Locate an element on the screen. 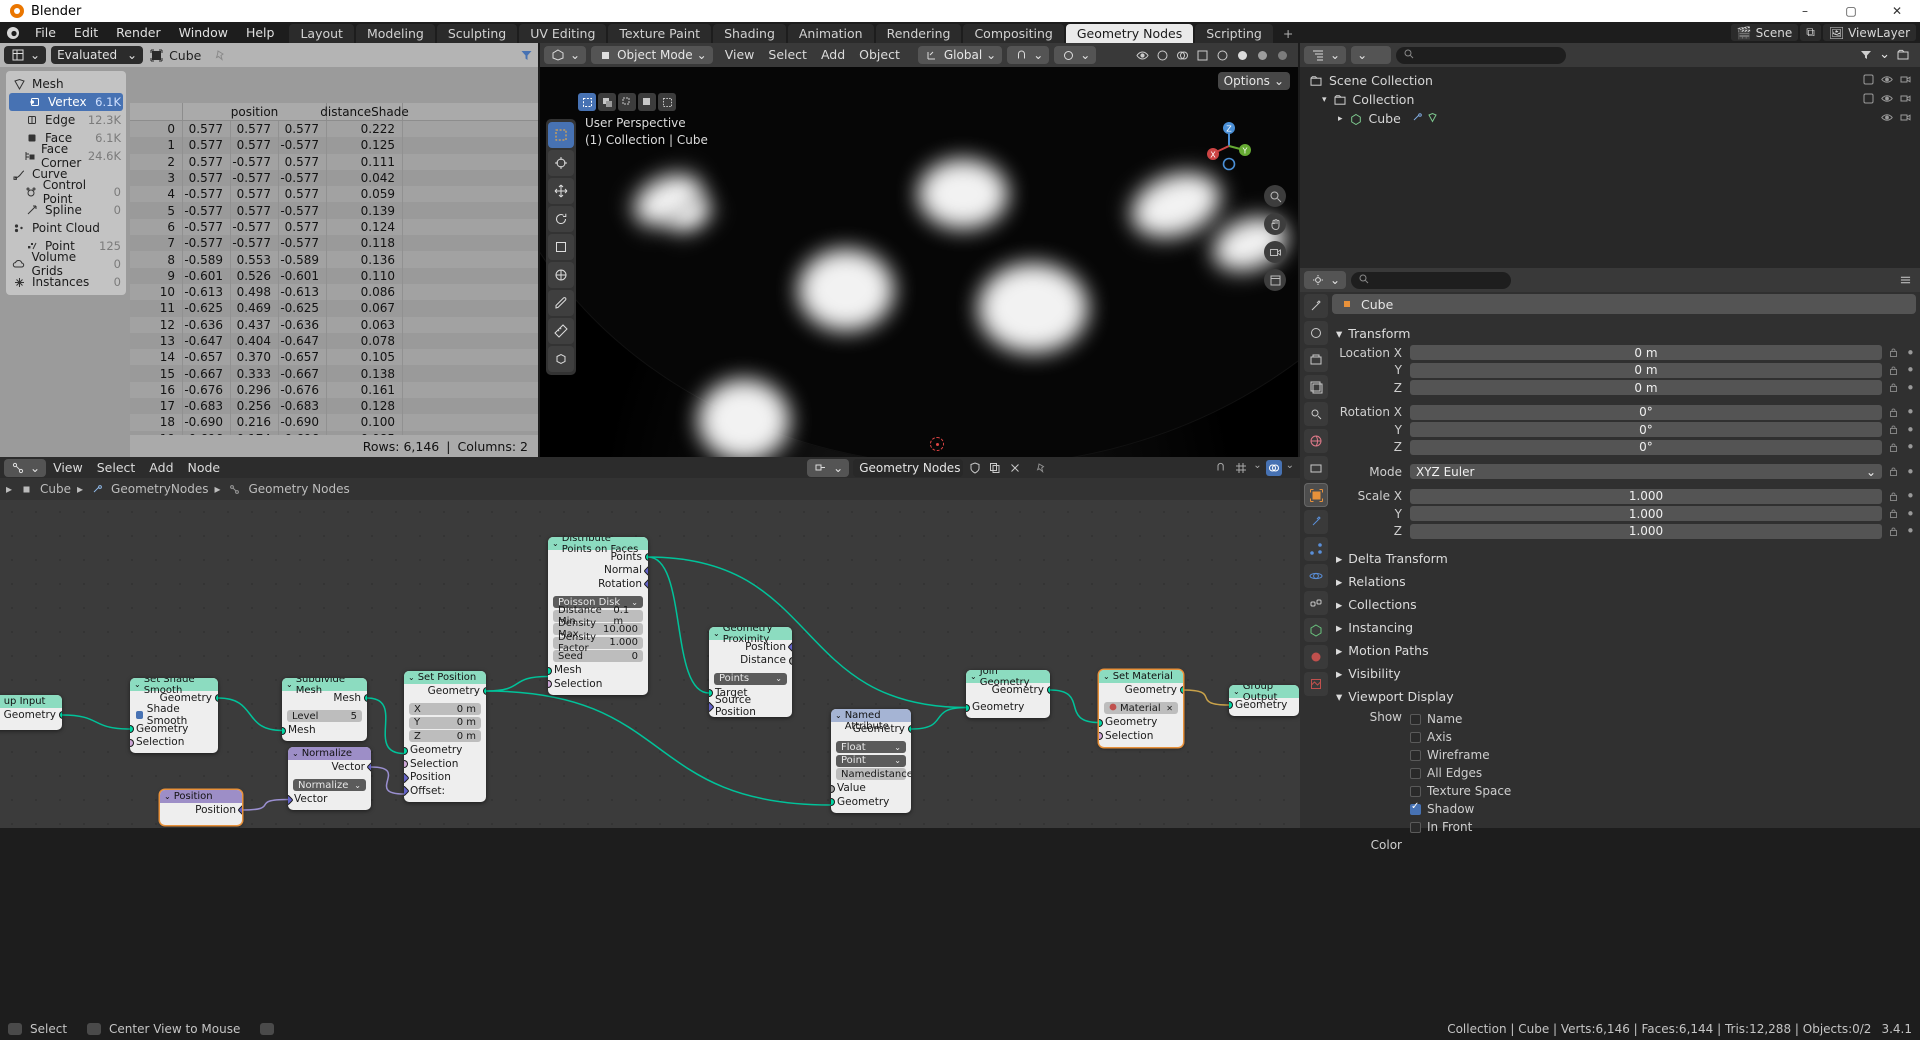 This screenshot has height=1040, width=1920. shading-material-icon is located at coordinates (1262, 55).